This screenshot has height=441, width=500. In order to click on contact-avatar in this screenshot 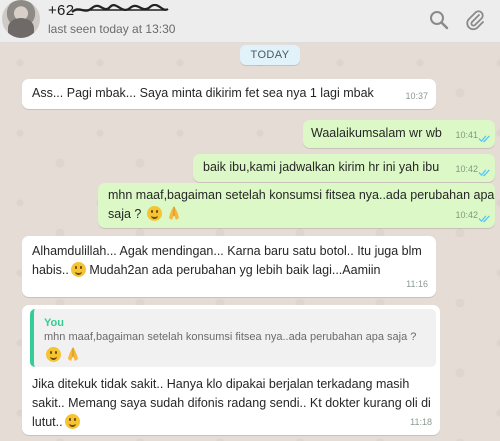, I will do `click(21, 19)`.